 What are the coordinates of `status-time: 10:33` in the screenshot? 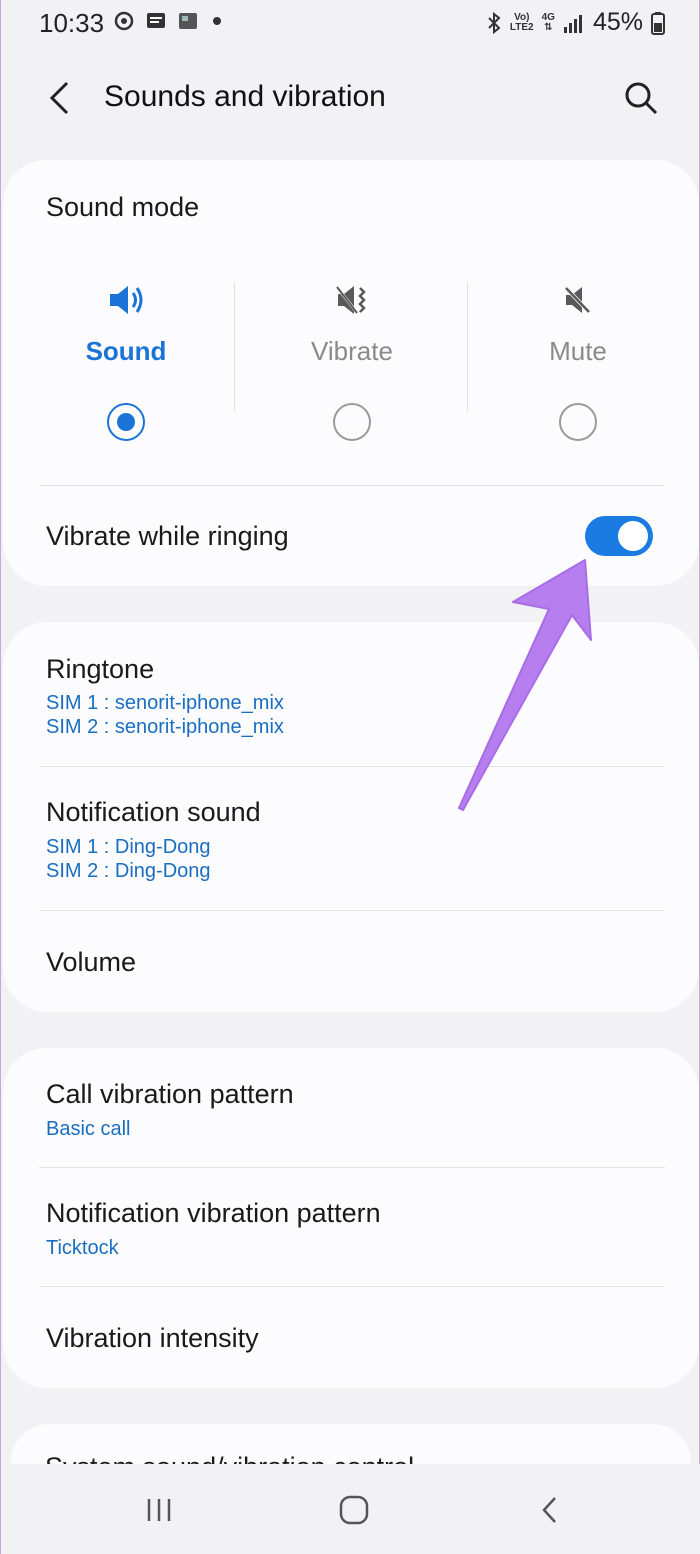 It's located at (72, 23).